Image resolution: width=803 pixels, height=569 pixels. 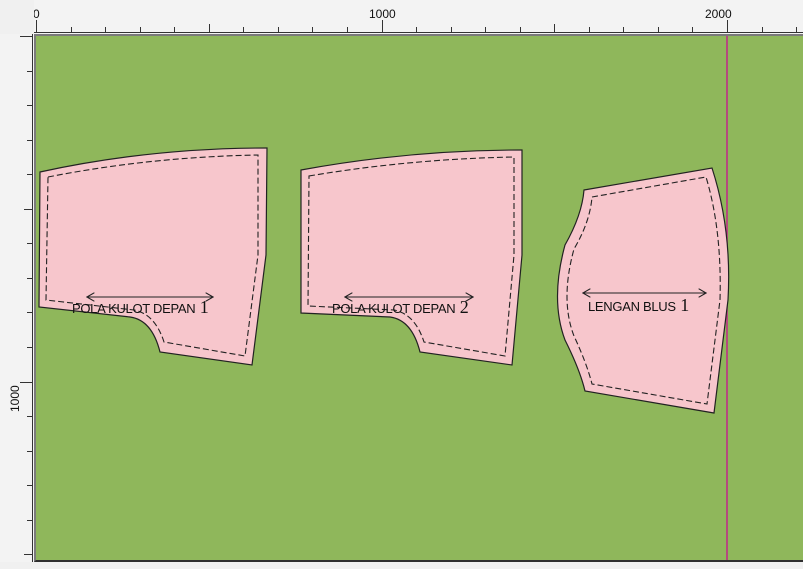 What do you see at coordinates (134, 308) in the screenshot?
I see `piece-1-name: POLA KULOT DEPAN` at bounding box center [134, 308].